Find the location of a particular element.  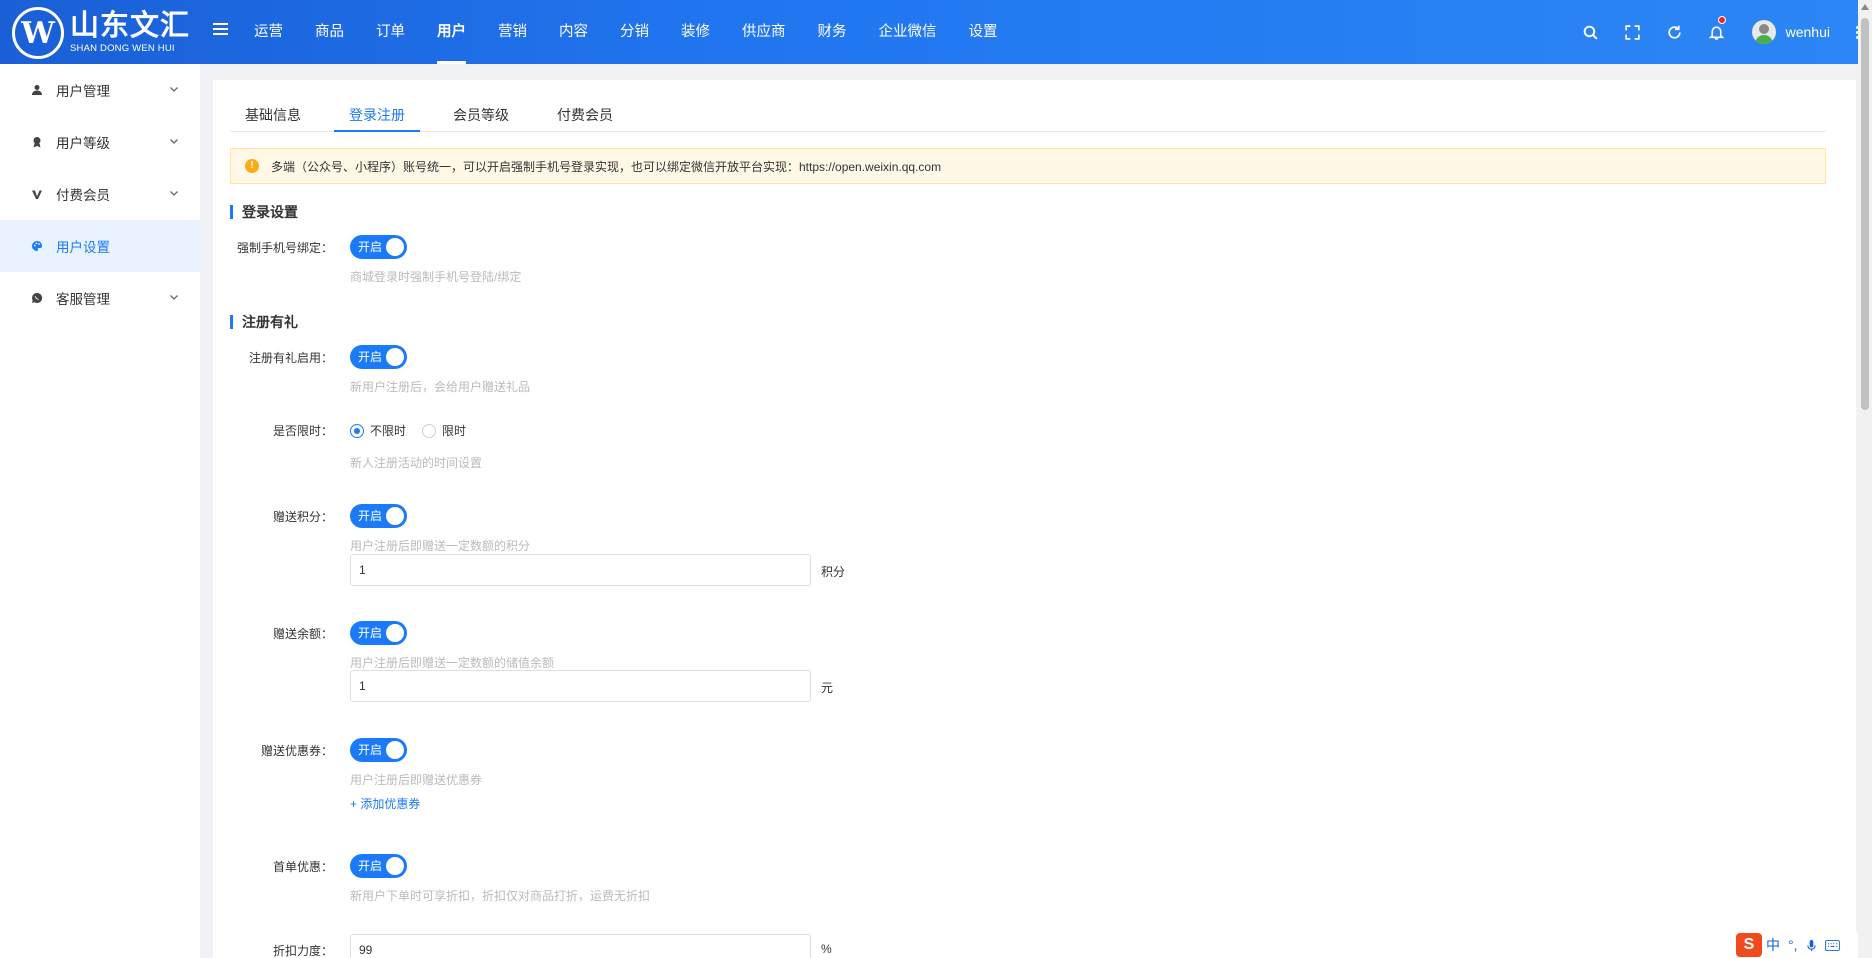

avatar is located at coordinates (1763, 32).